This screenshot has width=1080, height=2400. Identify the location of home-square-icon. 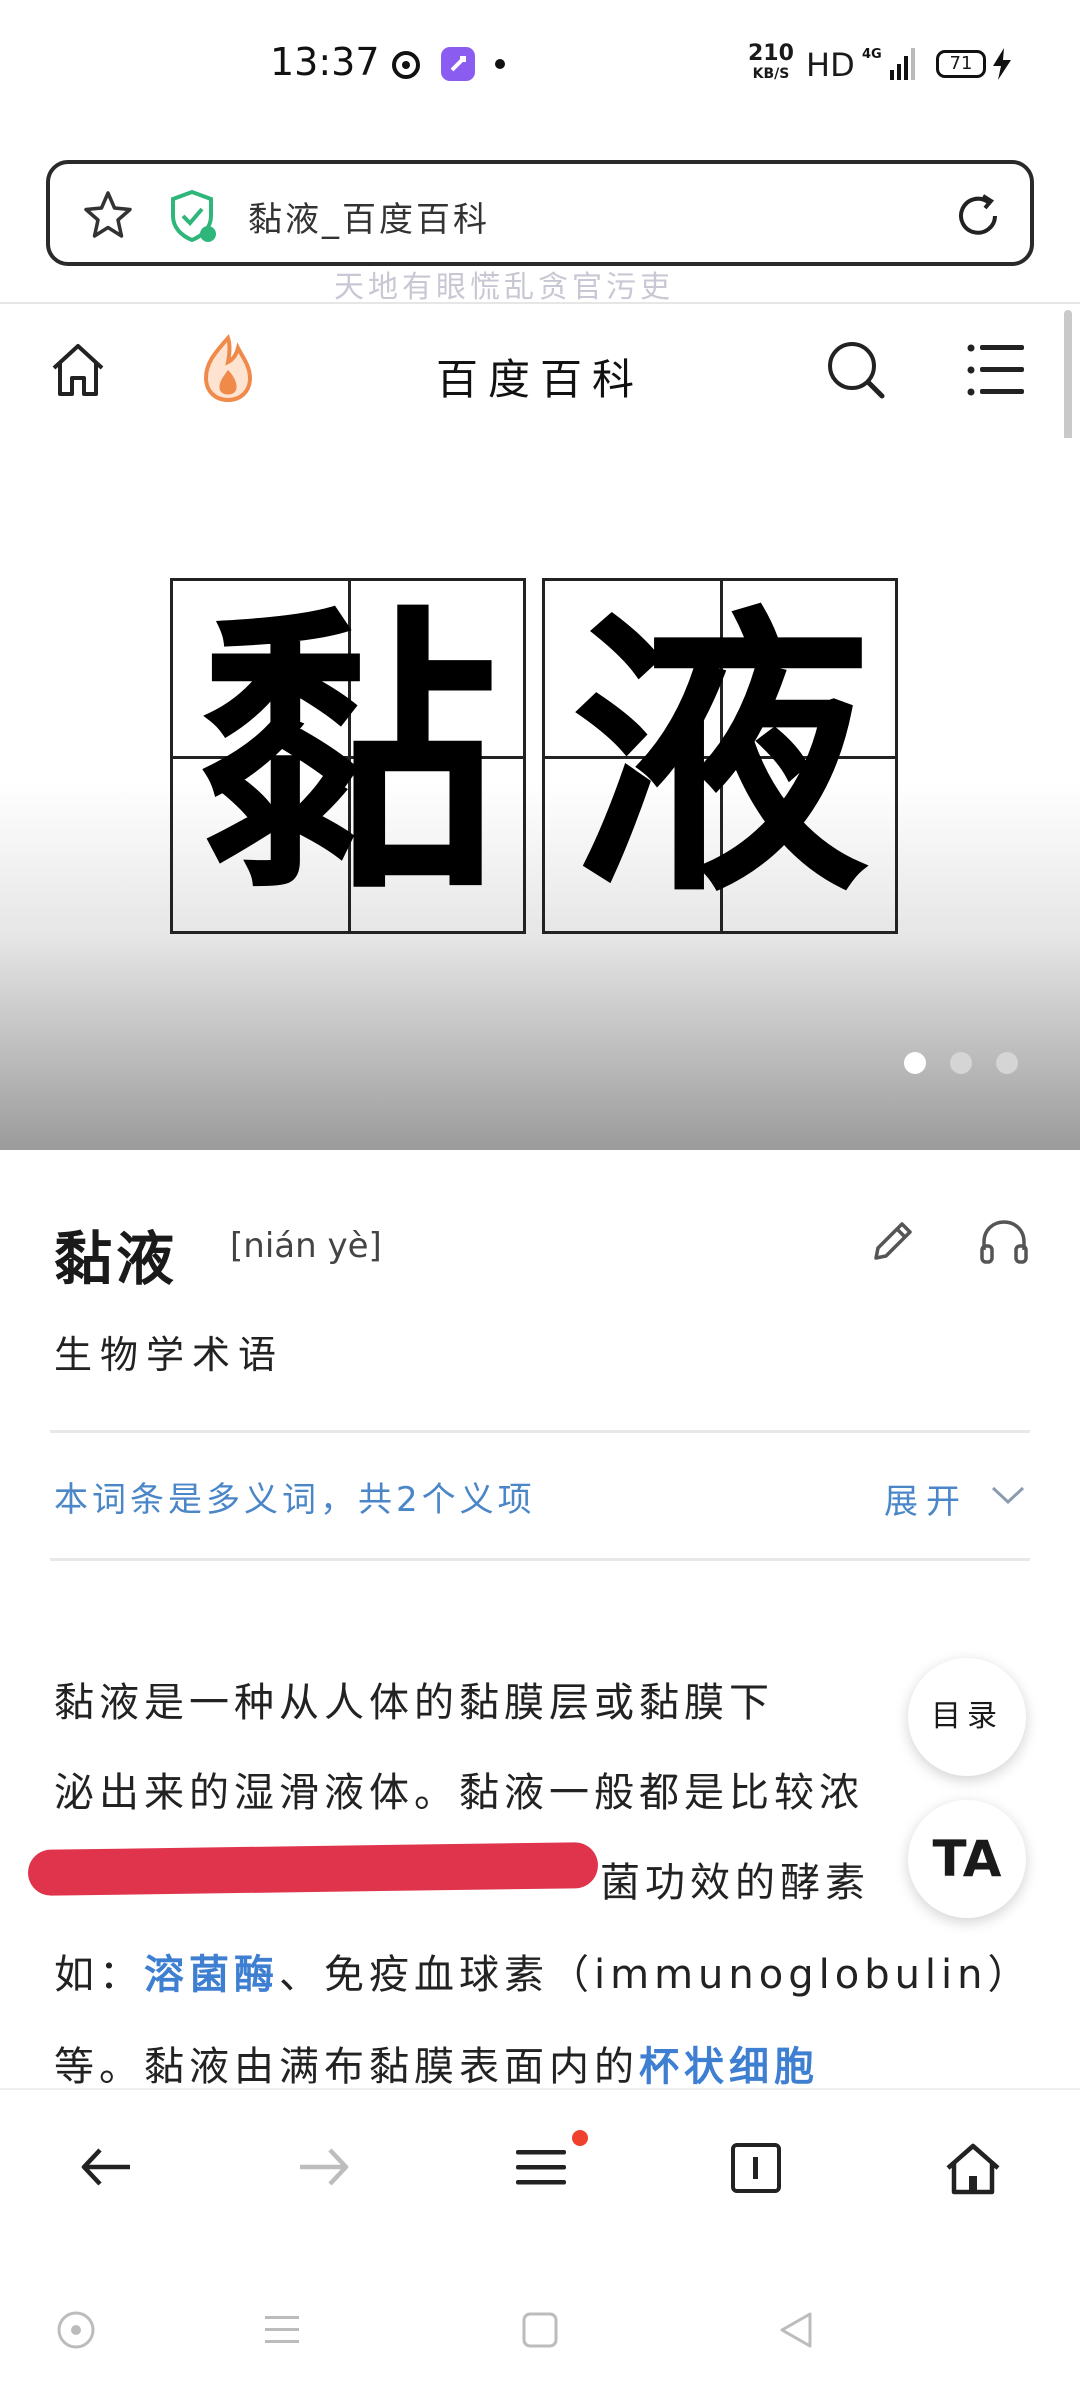
(540, 2330).